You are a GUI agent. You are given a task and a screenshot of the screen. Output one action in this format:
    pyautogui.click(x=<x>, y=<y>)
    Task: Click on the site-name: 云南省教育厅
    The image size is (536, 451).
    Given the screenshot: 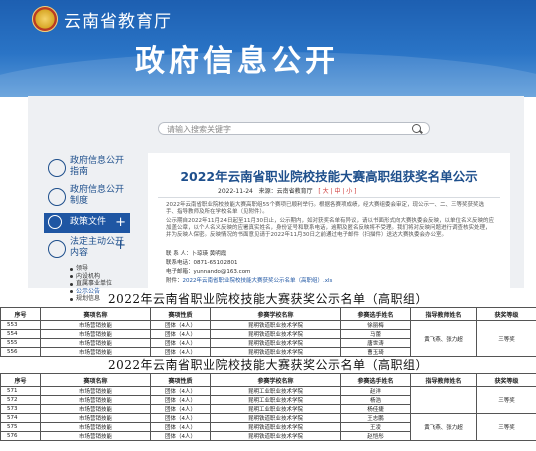 What is the action you would take?
    pyautogui.click(x=118, y=19)
    